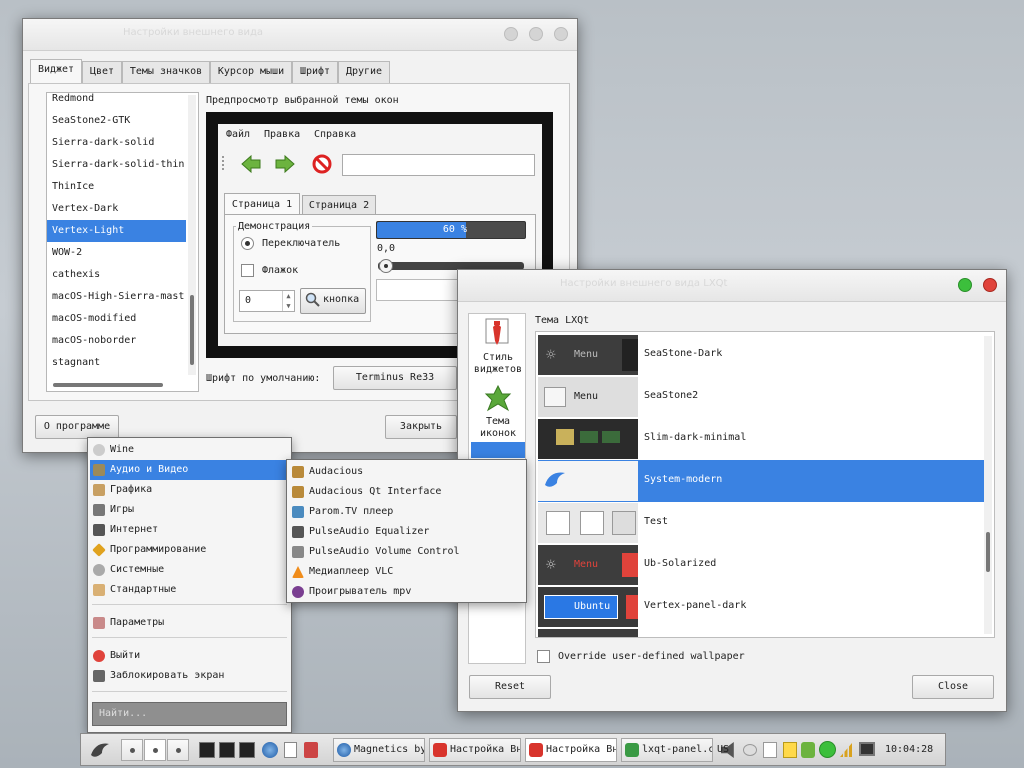  What do you see at coordinates (116, 231) in the screenshot?
I see `list-item-selected: Vertex-Light` at bounding box center [116, 231].